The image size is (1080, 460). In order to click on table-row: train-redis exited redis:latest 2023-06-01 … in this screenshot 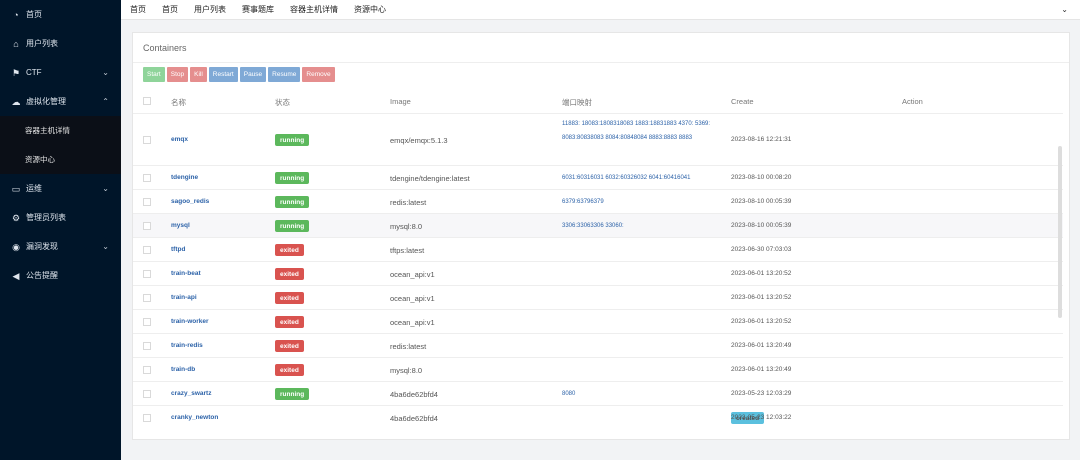, I will do `click(598, 345)`.